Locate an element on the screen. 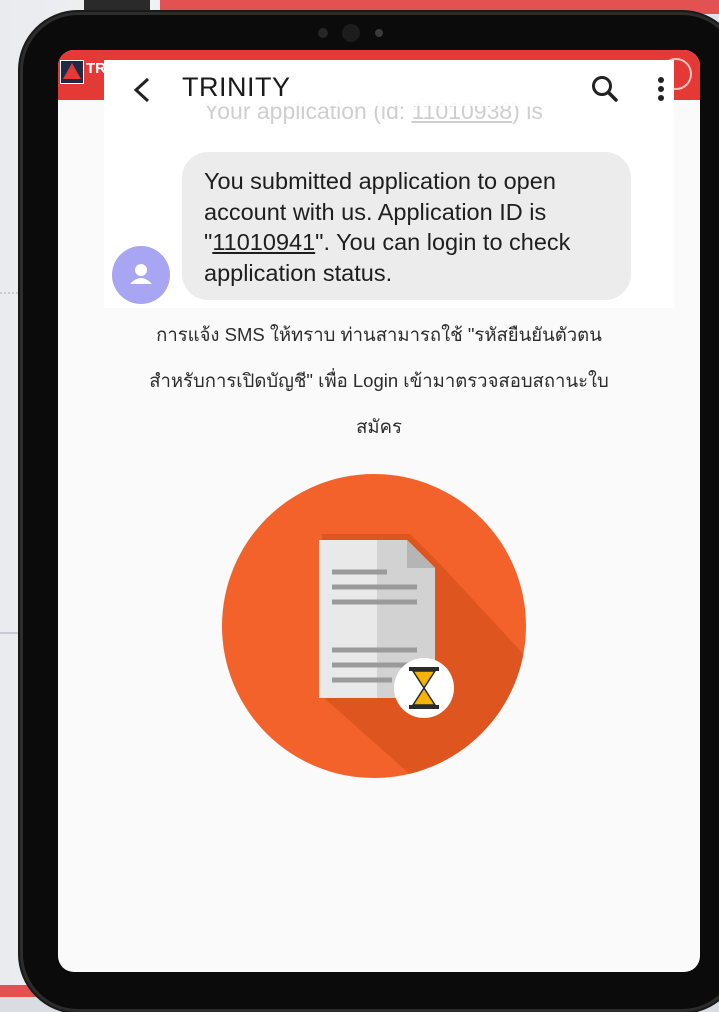 The width and height of the screenshot is (719, 1012). person-icon is located at coordinates (141, 274).